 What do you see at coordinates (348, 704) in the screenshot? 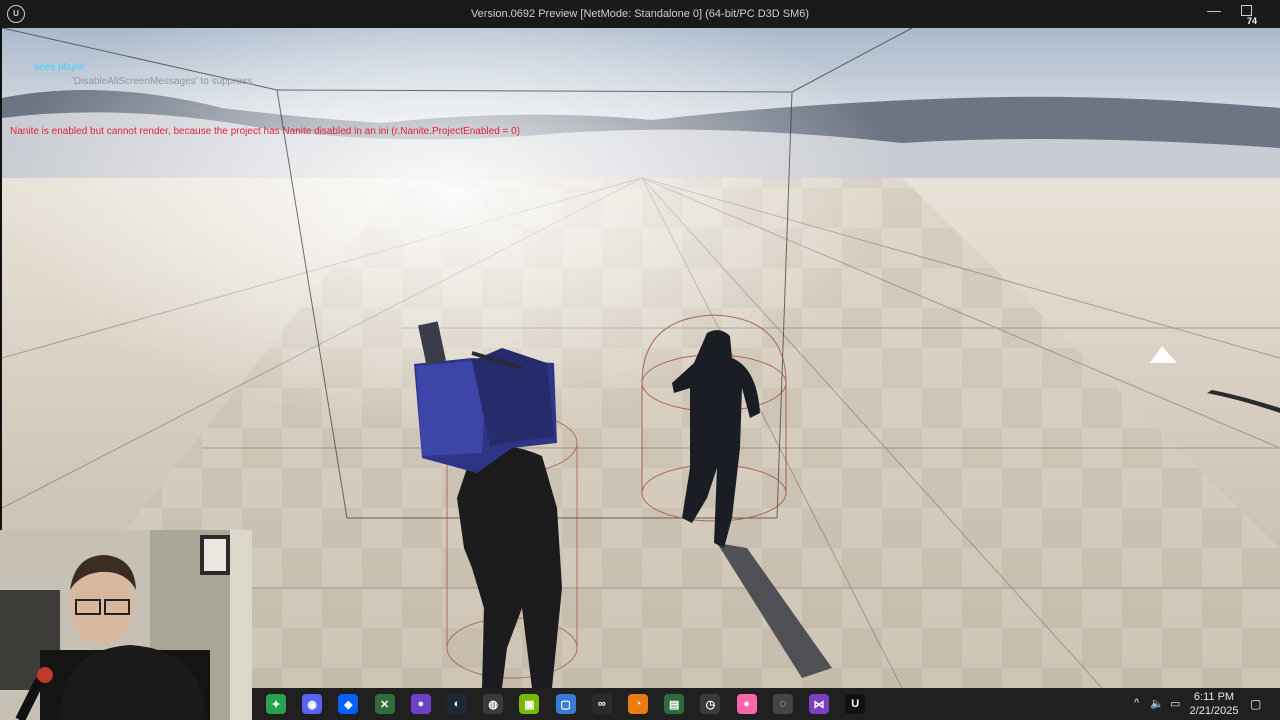
I see `dropbox-icon: ◆` at bounding box center [348, 704].